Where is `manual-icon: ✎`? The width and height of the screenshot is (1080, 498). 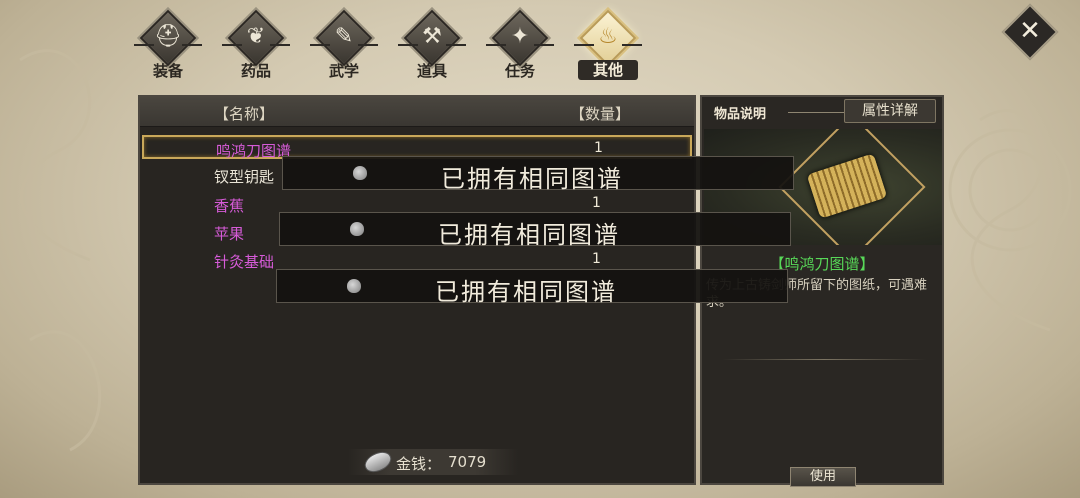
manual-icon: ✎ is located at coordinates (344, 36).